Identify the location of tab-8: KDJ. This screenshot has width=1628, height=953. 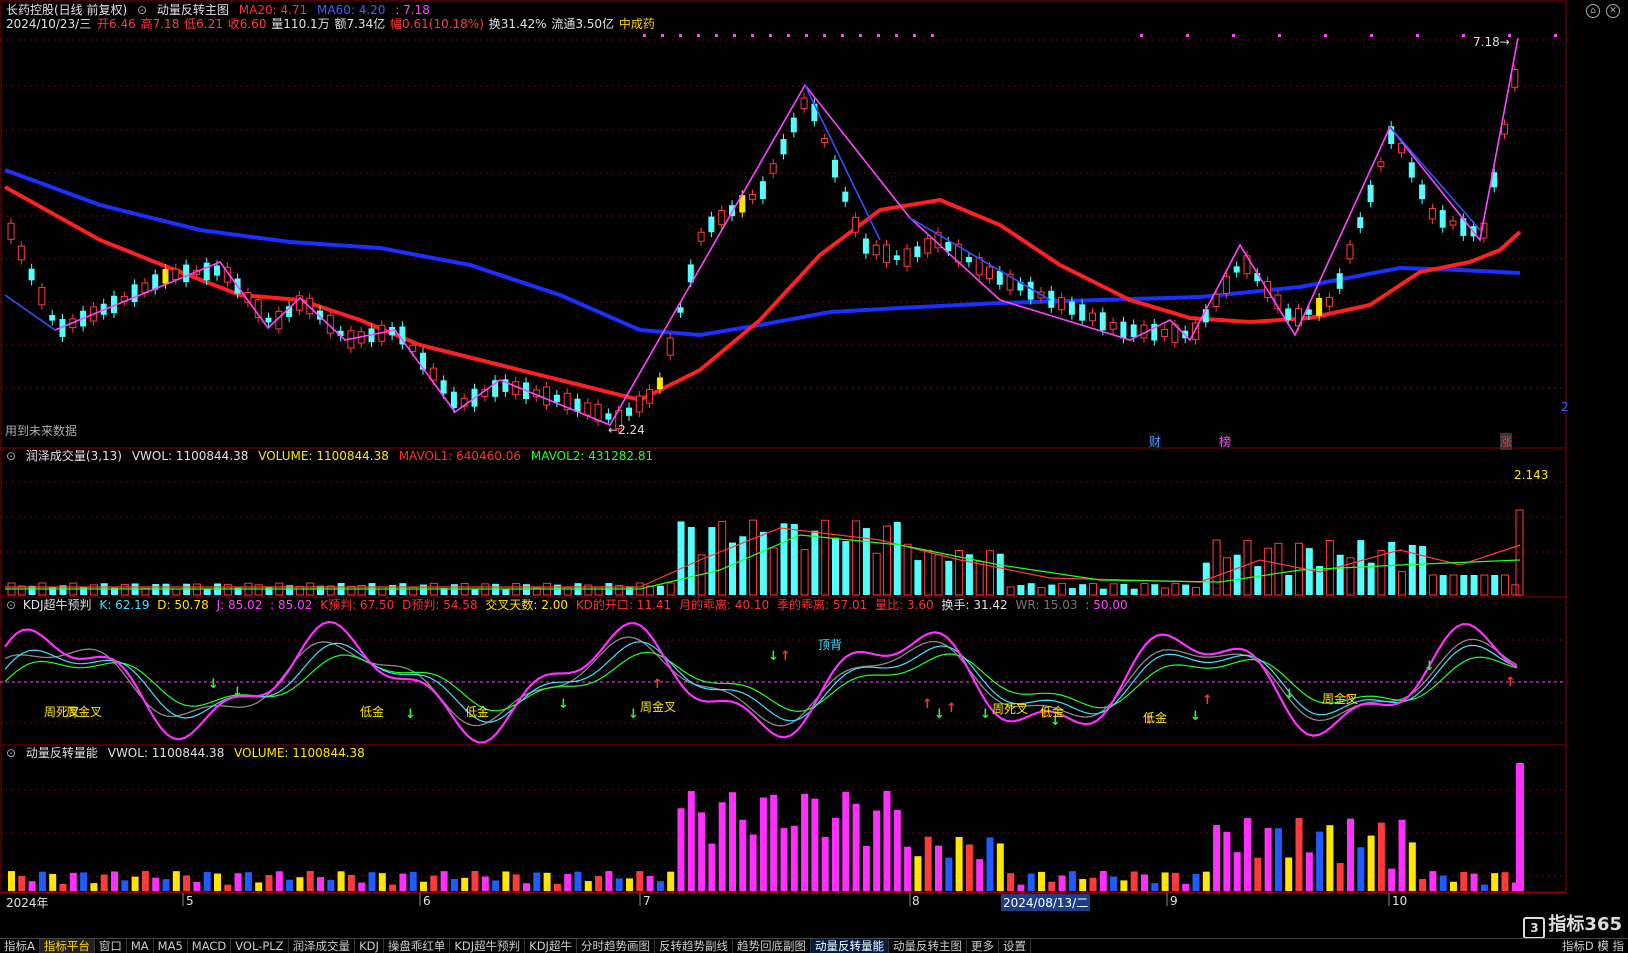
(369, 946).